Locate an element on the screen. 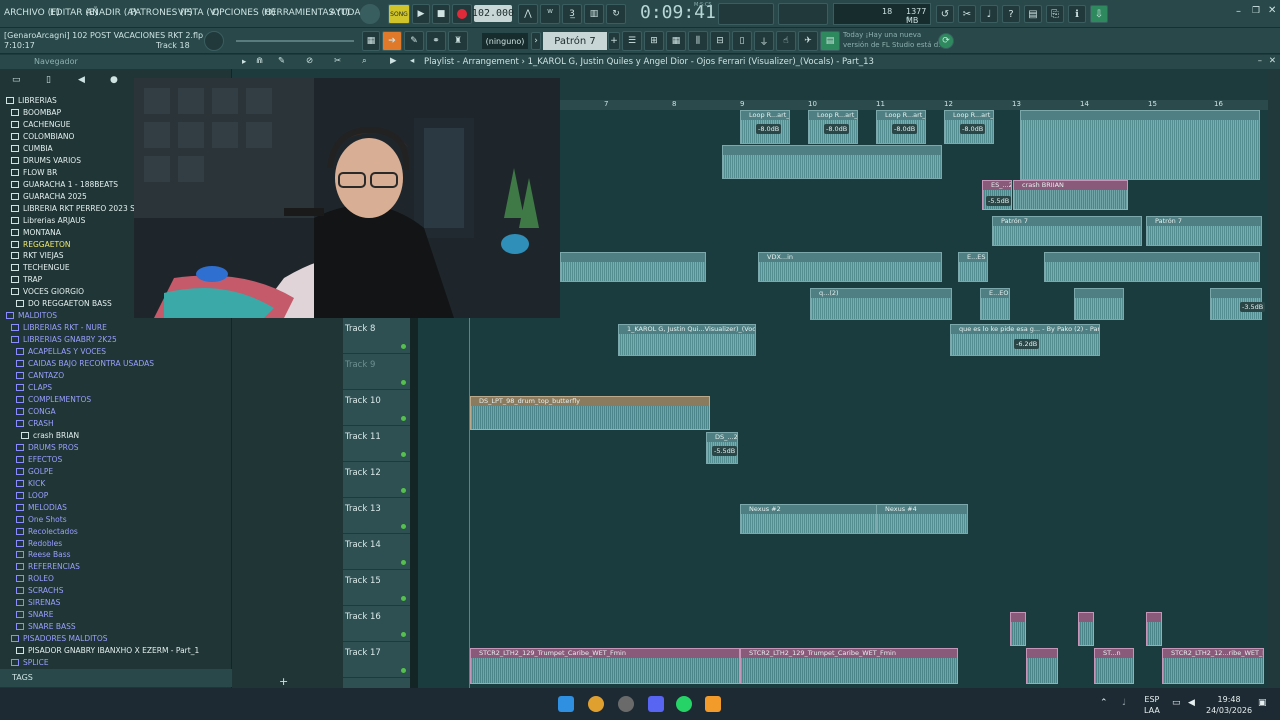 The image size is (1280, 720). browser-item: Redobles is located at coordinates (39, 544).